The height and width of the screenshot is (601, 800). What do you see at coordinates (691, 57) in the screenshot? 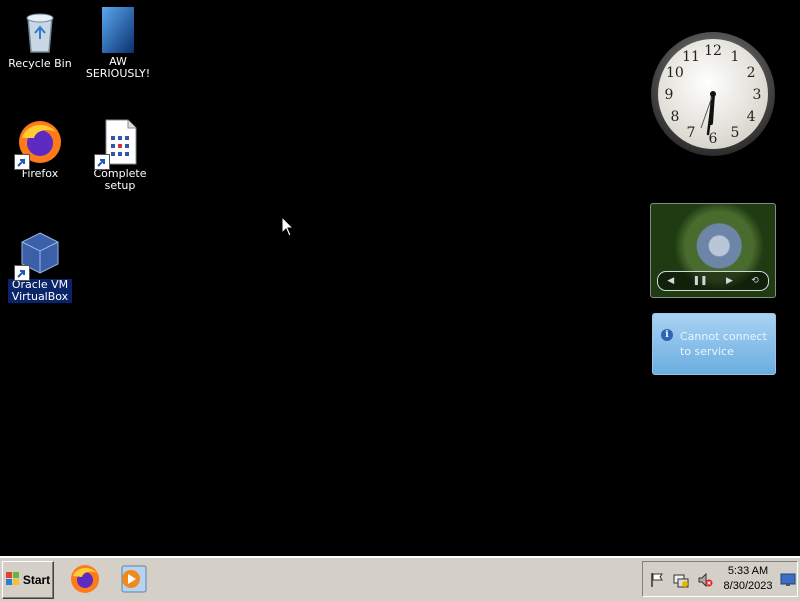
I see `clock-numeral: 11` at bounding box center [691, 57].